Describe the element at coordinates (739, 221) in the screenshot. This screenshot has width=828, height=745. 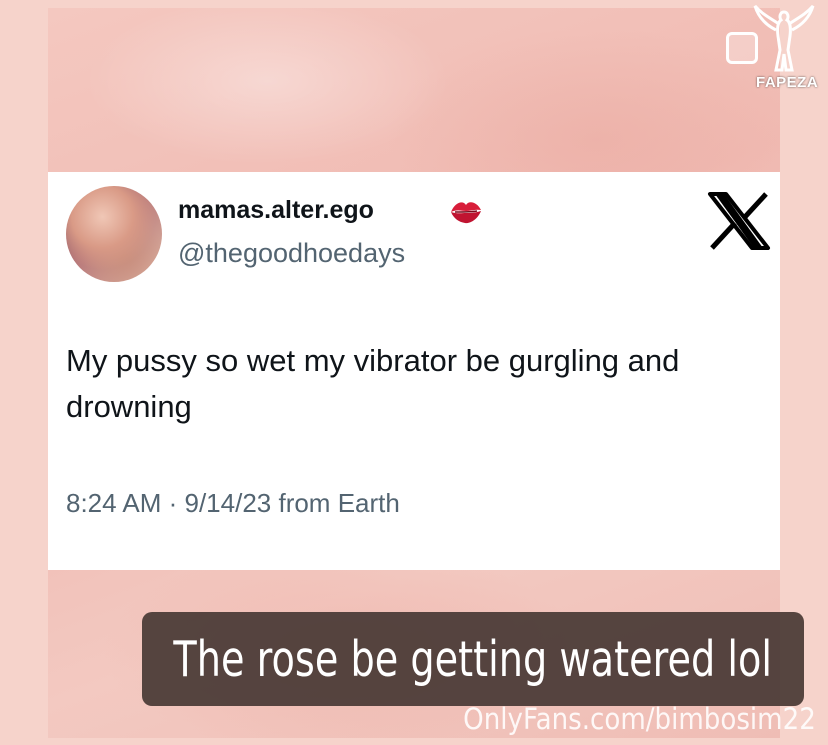
I see `x-logo-icon` at that location.